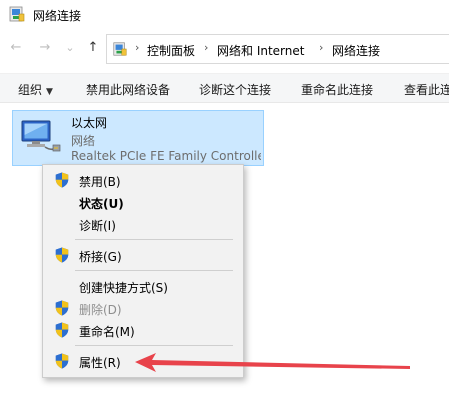  I want to click on menu-item-label: 禁用(B), so click(100, 182).